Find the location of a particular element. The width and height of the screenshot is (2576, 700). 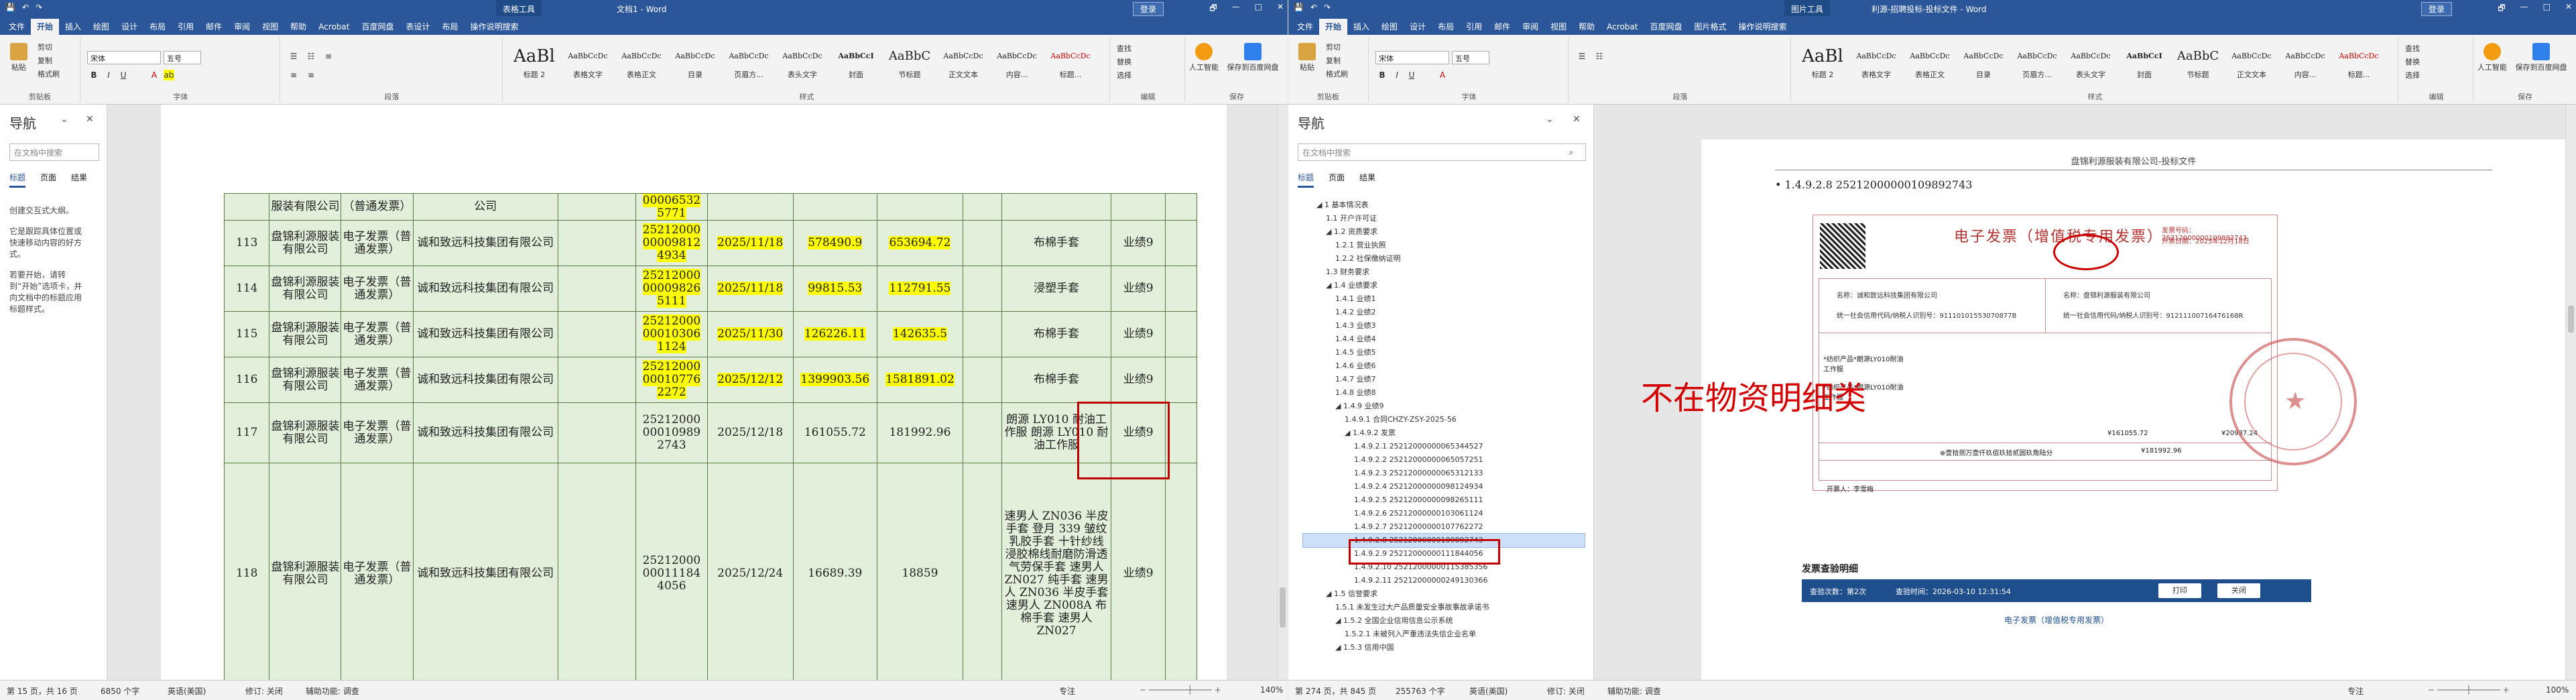

nav-heading-item: ◢ 1.5 信誉要求 is located at coordinates (1444, 594).